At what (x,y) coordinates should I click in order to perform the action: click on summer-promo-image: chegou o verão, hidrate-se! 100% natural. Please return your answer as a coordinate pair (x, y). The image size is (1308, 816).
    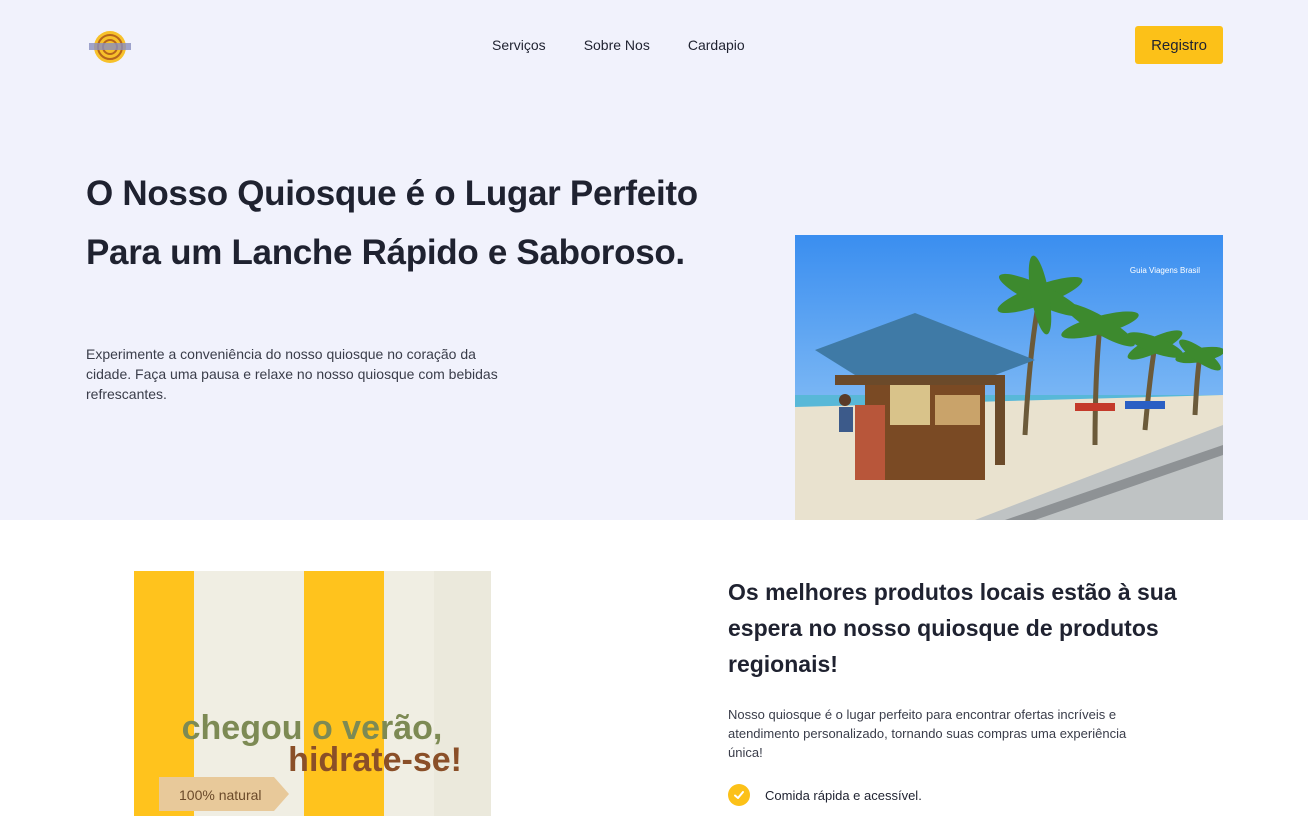
    Looking at the image, I should click on (312, 693).